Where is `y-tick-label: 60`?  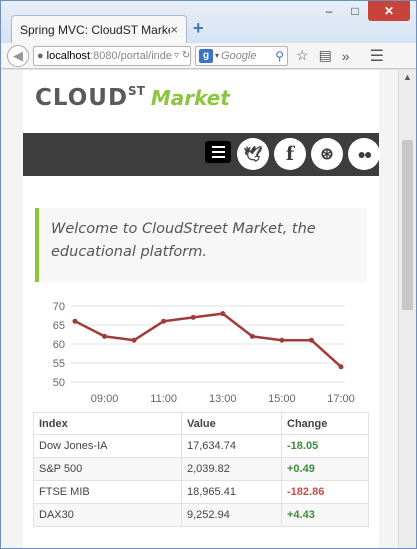 y-tick-label: 60 is located at coordinates (59, 345).